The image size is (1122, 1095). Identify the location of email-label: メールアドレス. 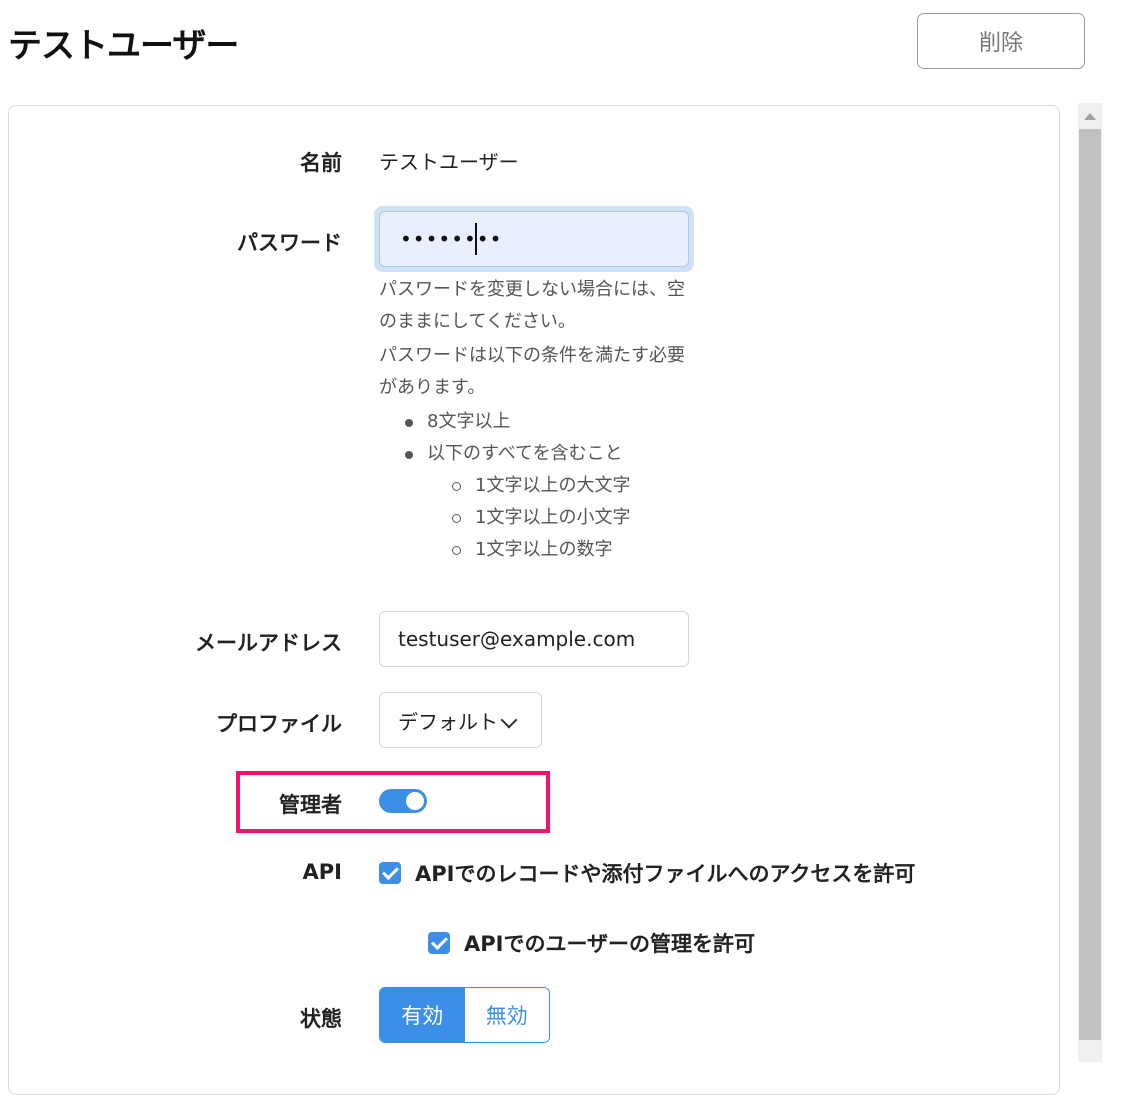
(268, 643).